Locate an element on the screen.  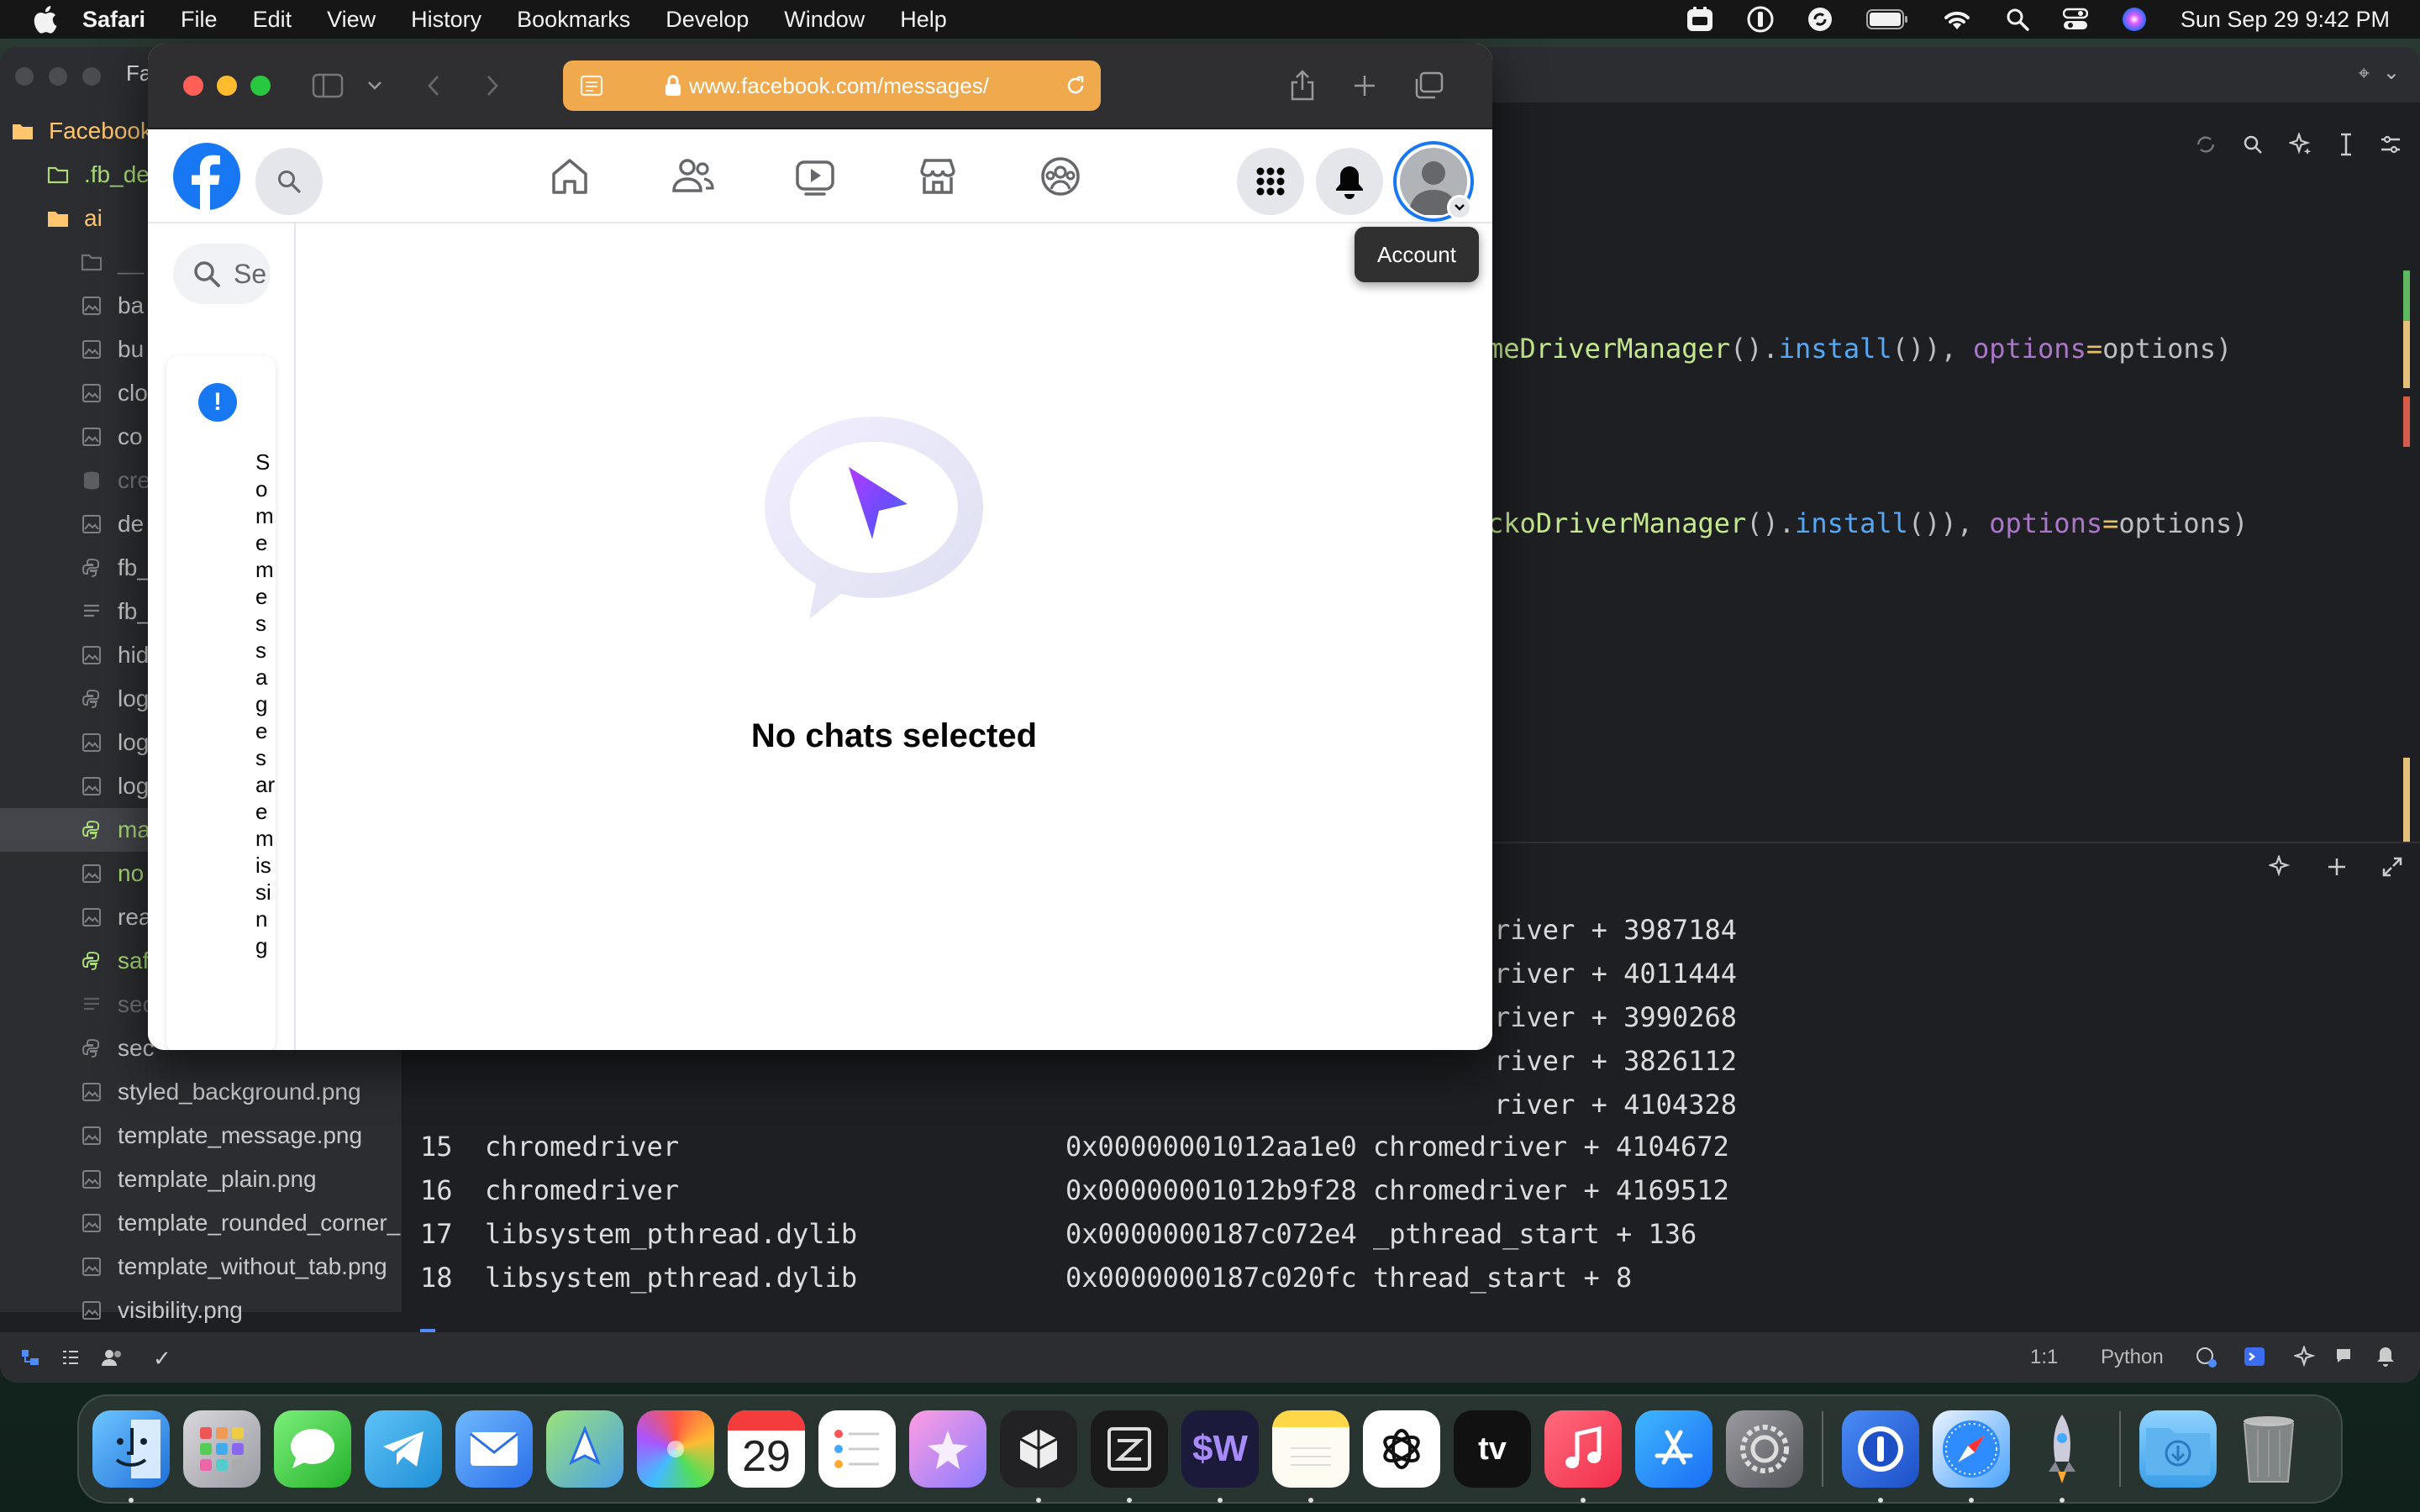
tree-item: template_rounded_corner_ is located at coordinates (202, 1223).